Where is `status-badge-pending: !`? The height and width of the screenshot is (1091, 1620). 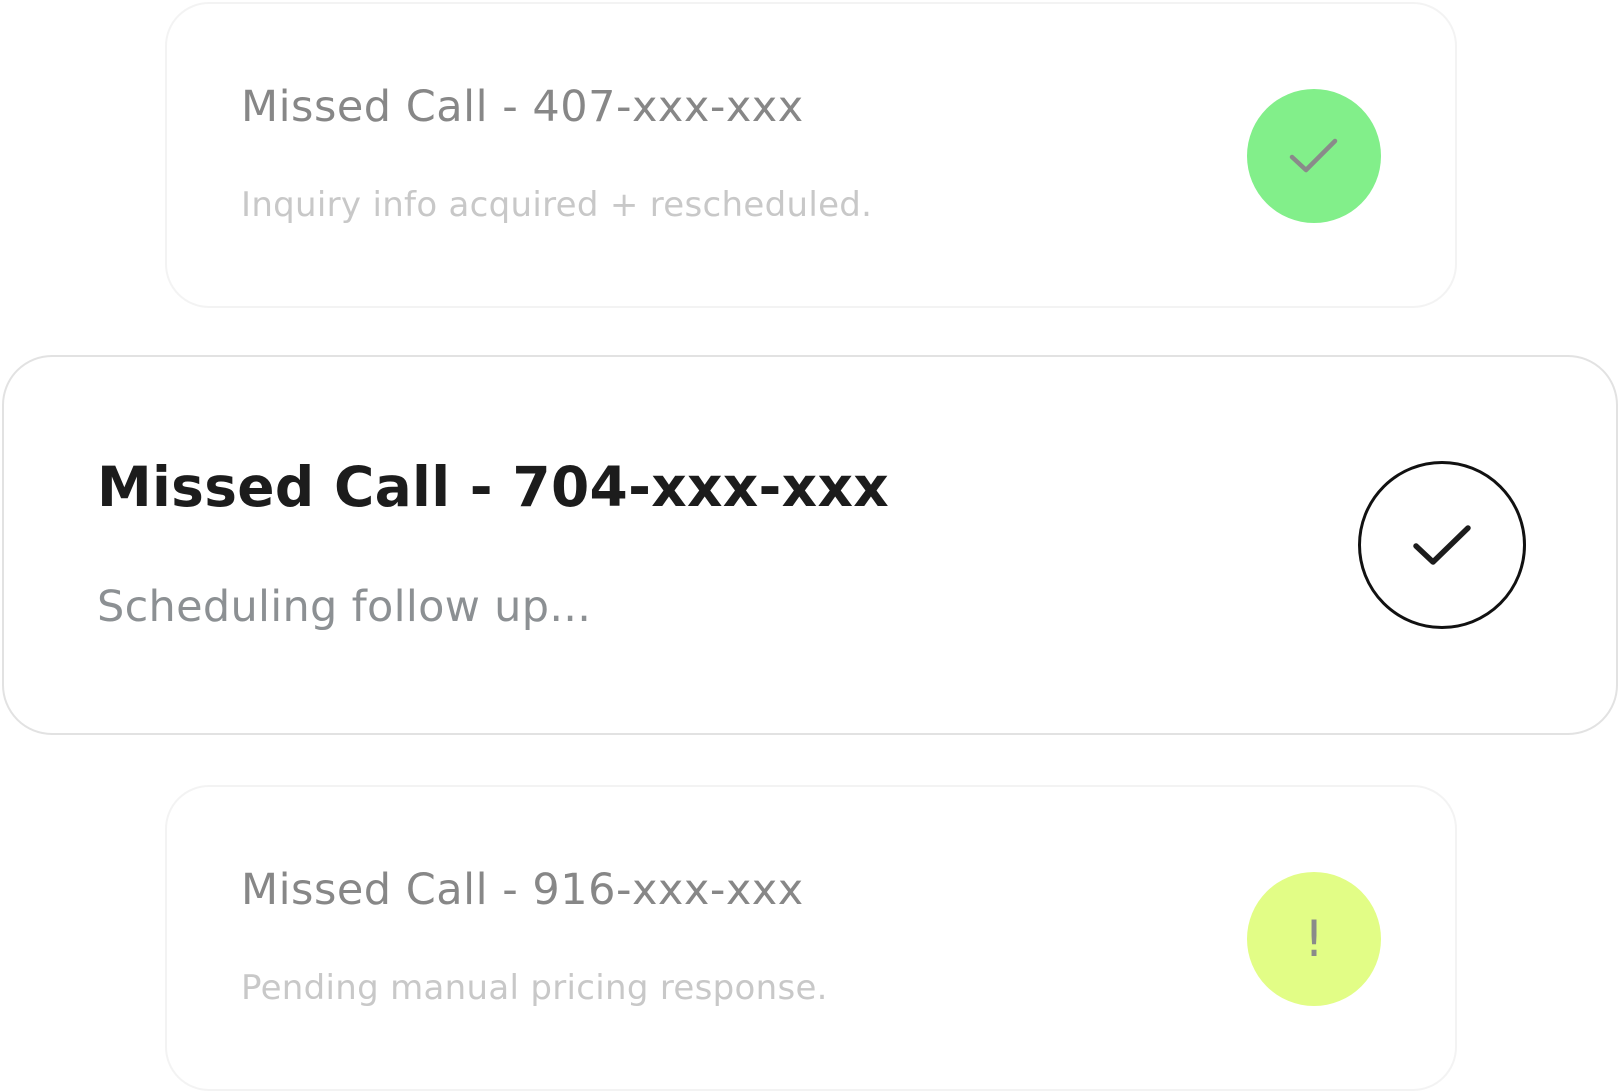
status-badge-pending: ! is located at coordinates (1314, 939).